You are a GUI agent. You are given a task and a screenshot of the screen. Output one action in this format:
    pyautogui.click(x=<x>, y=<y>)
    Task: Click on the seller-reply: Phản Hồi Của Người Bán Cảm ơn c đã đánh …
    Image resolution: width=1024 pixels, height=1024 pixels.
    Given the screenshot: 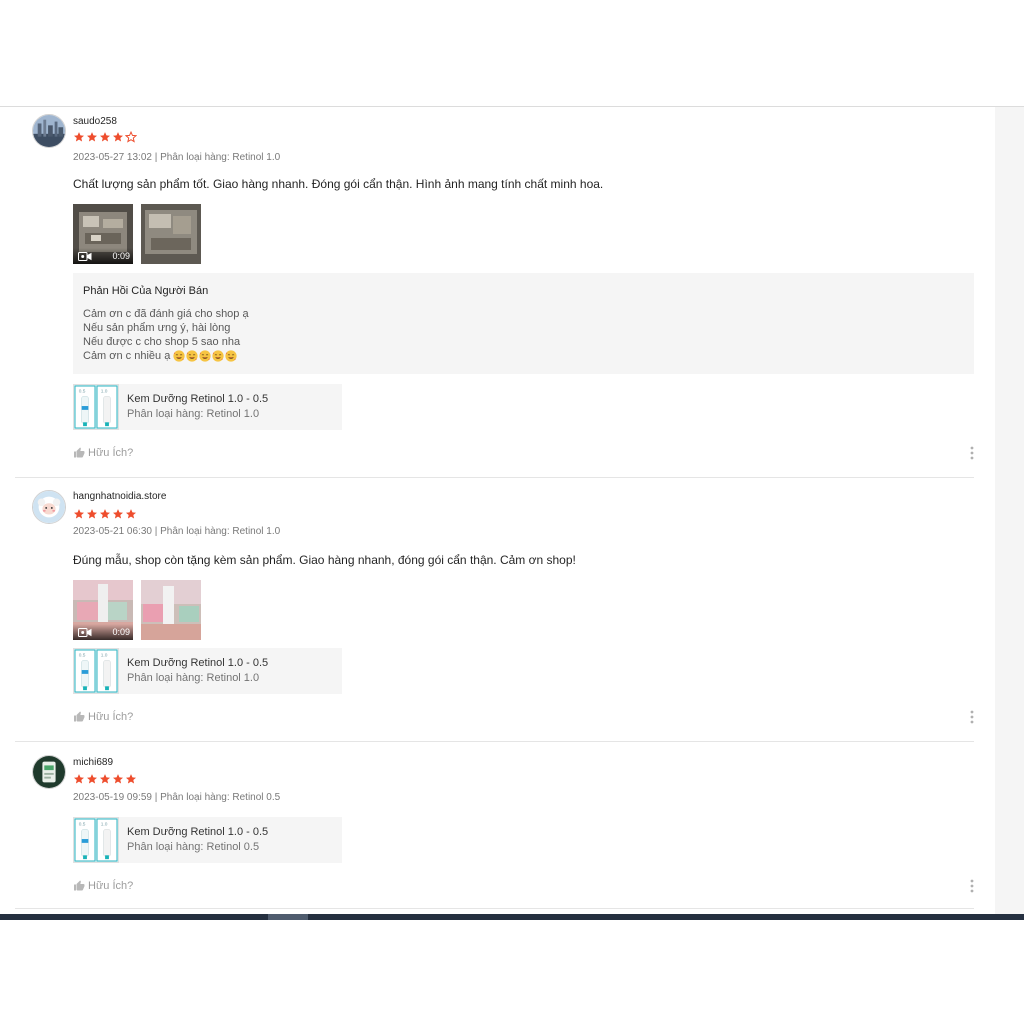 What is the action you would take?
    pyautogui.click(x=523, y=323)
    